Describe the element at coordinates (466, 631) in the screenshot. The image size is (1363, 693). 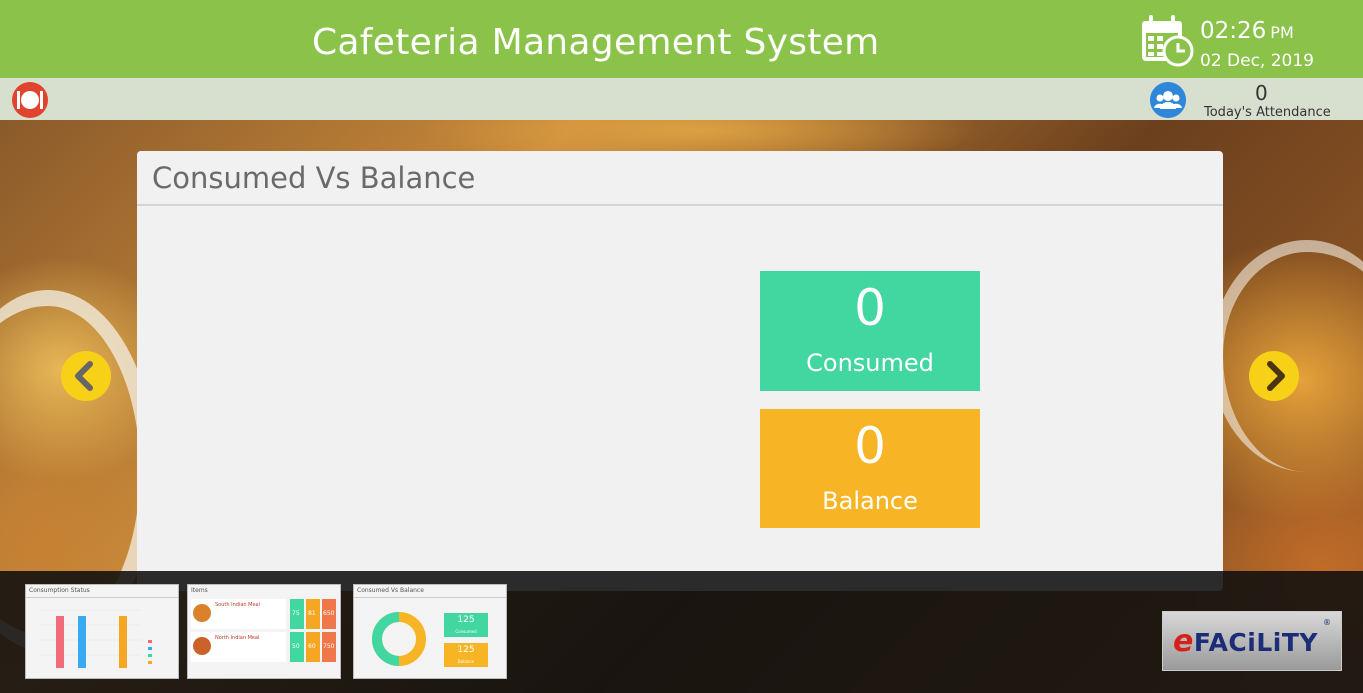
I see `thumbnail-consumed-label: Consumed` at that location.